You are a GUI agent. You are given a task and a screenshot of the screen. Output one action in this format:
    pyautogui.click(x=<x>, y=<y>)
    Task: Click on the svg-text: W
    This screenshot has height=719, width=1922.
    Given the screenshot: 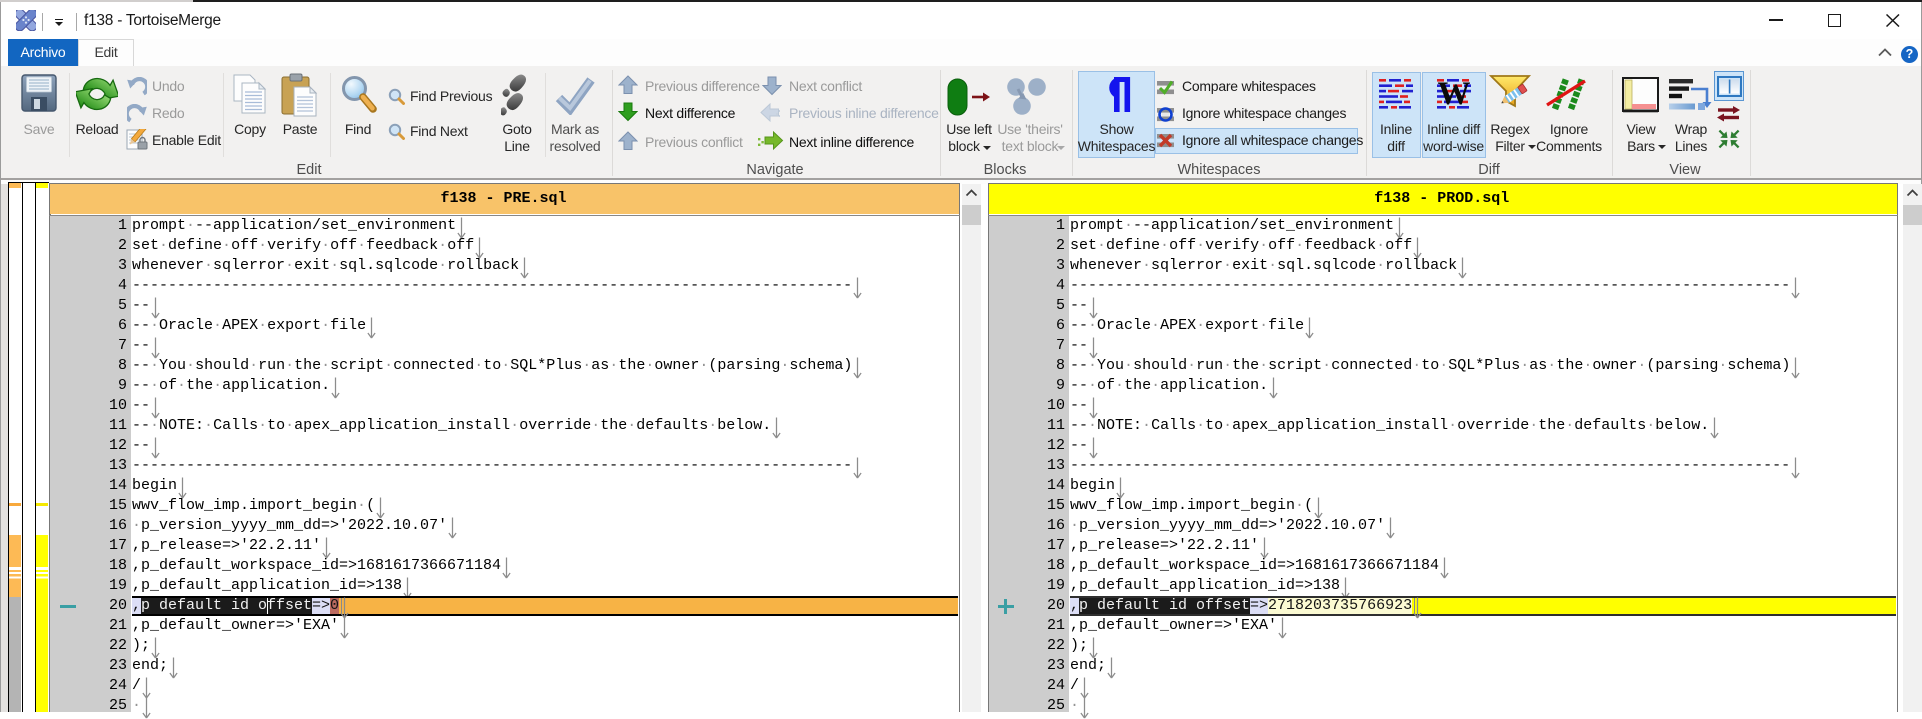 What is the action you would take?
    pyautogui.click(x=1454, y=95)
    